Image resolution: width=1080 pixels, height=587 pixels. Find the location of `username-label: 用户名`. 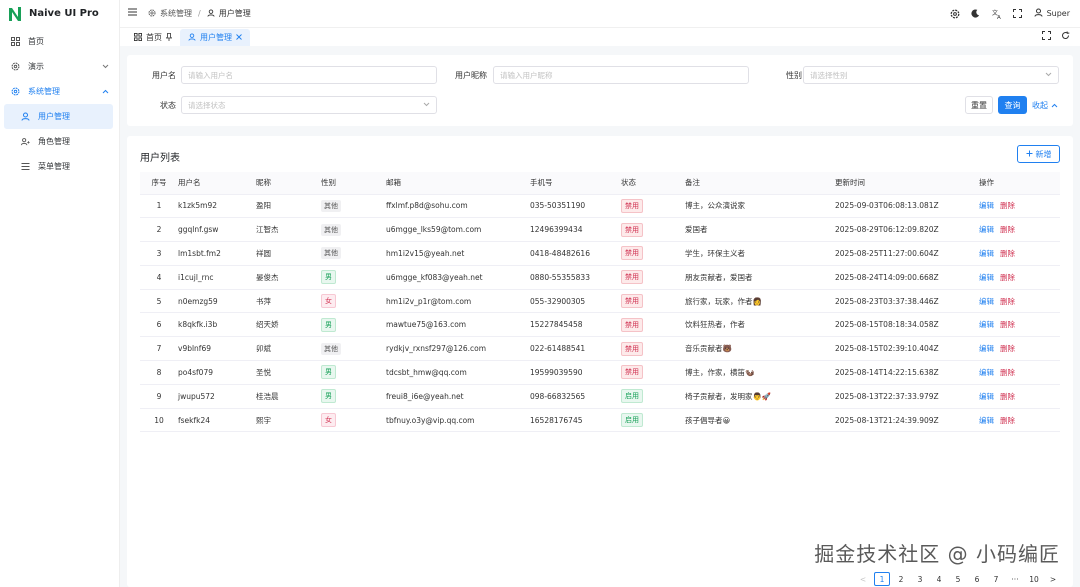

username-label: 用户名 is located at coordinates (164, 75).